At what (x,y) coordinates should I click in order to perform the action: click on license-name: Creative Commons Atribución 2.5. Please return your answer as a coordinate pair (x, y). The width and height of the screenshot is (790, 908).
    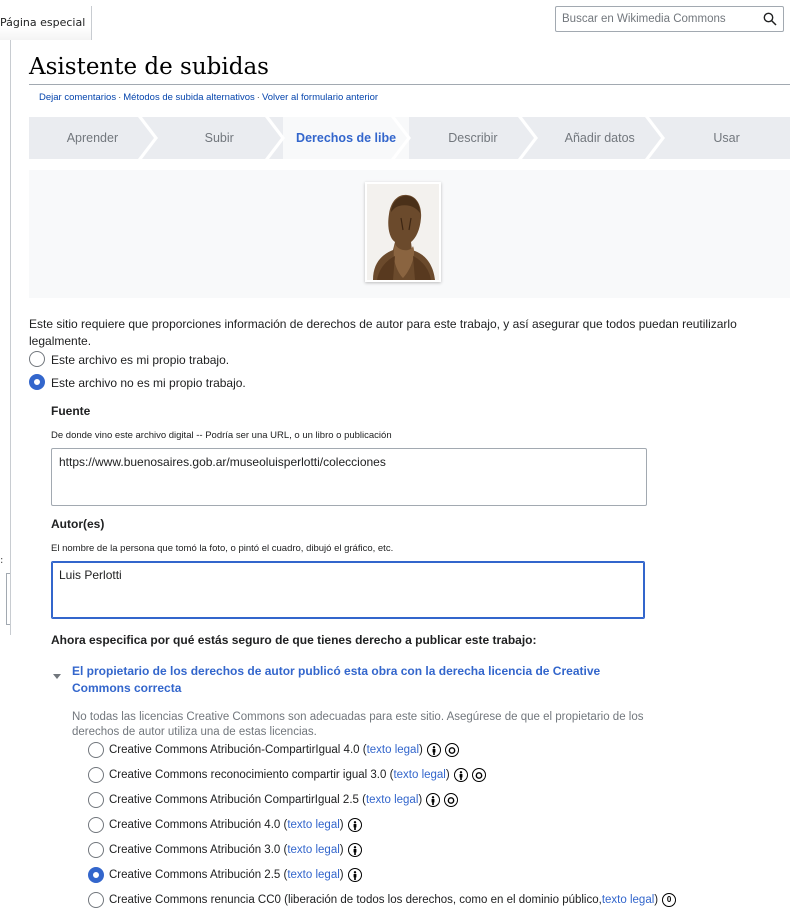
    Looking at the image, I should click on (194, 875).